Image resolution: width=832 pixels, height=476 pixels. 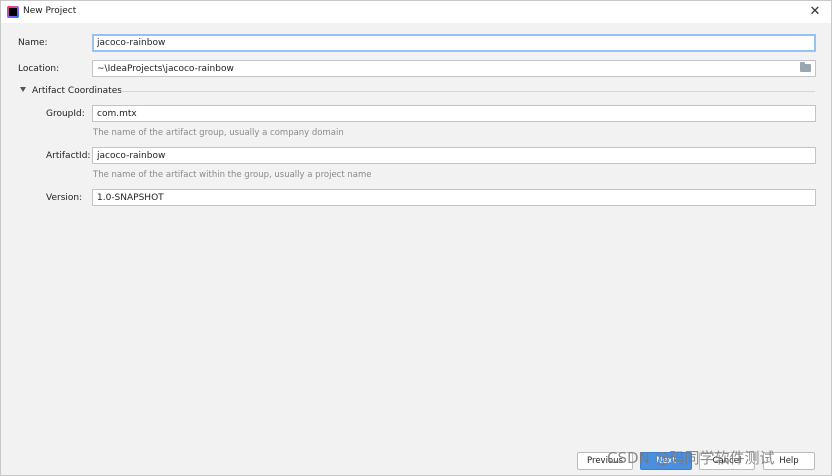 I want to click on location-input, so click(x=454, y=68).